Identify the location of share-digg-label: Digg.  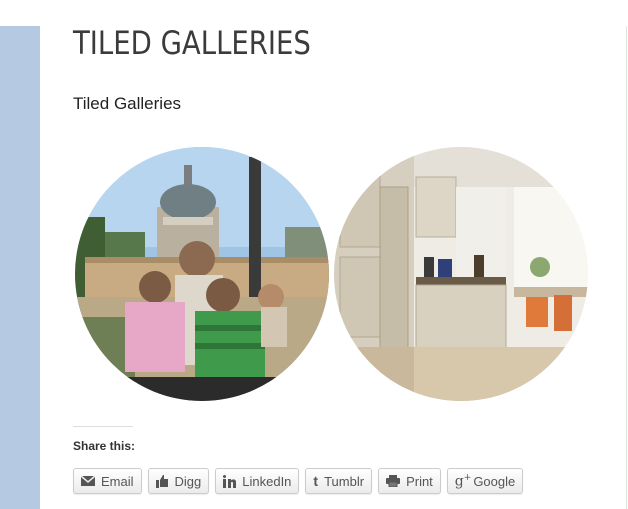
(188, 481).